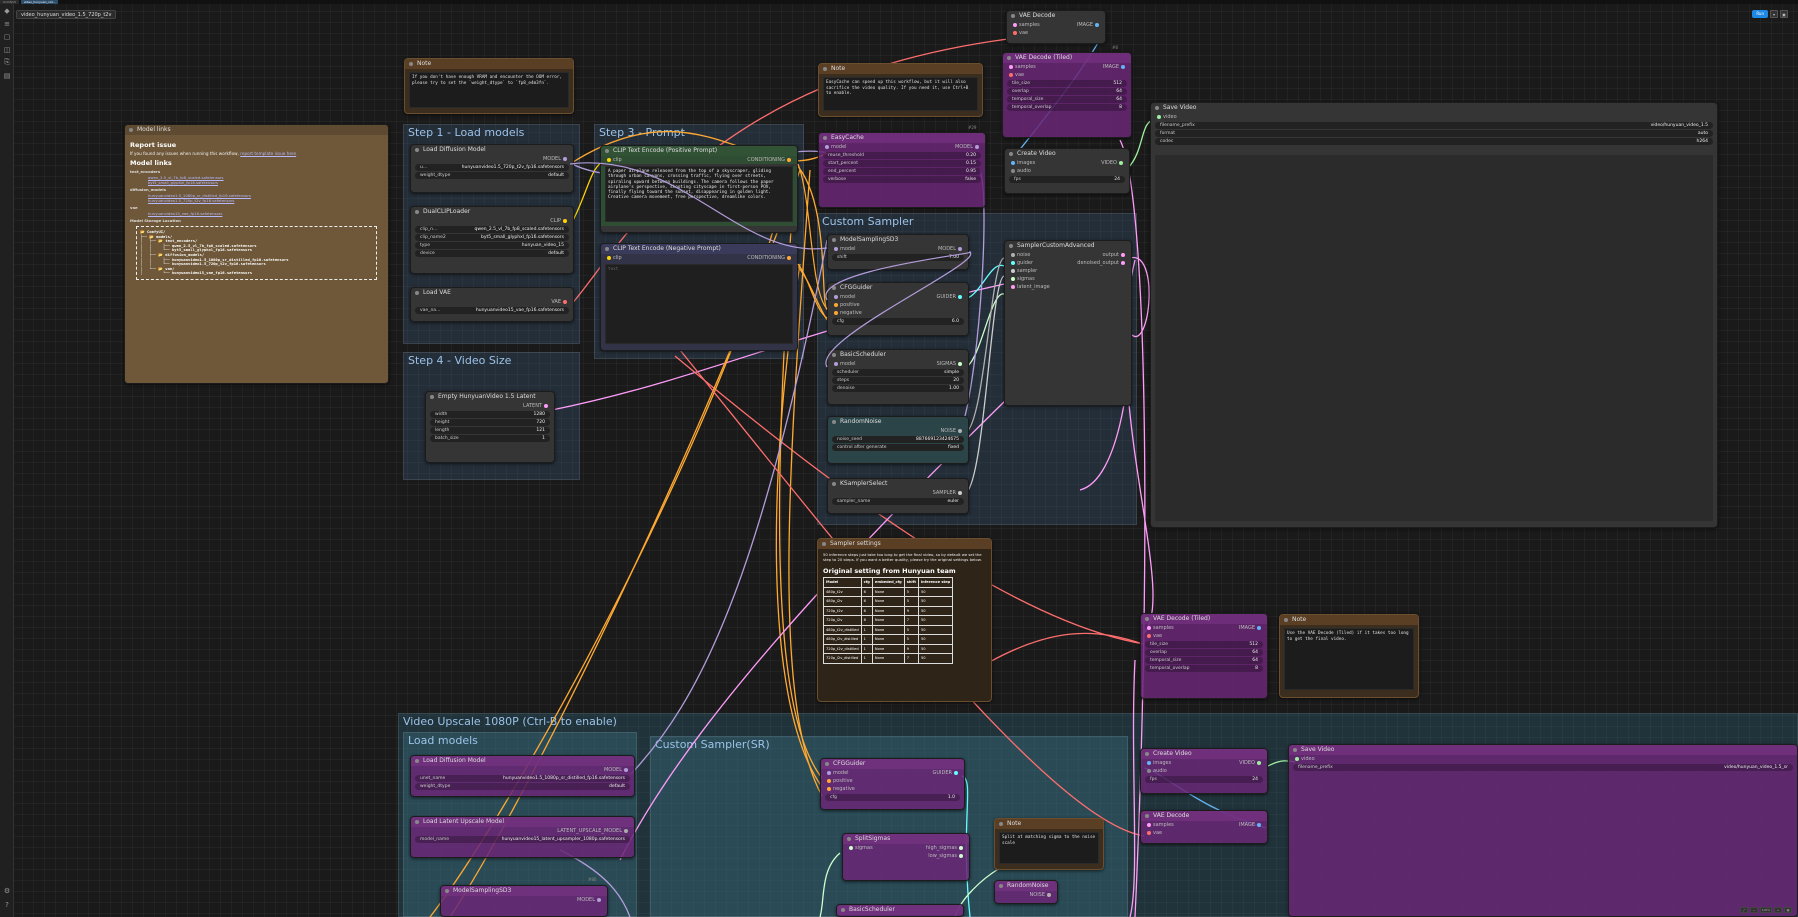 This screenshot has height=917, width=1798. I want to click on fit-view-icon: ⤢, so click(1744, 910).